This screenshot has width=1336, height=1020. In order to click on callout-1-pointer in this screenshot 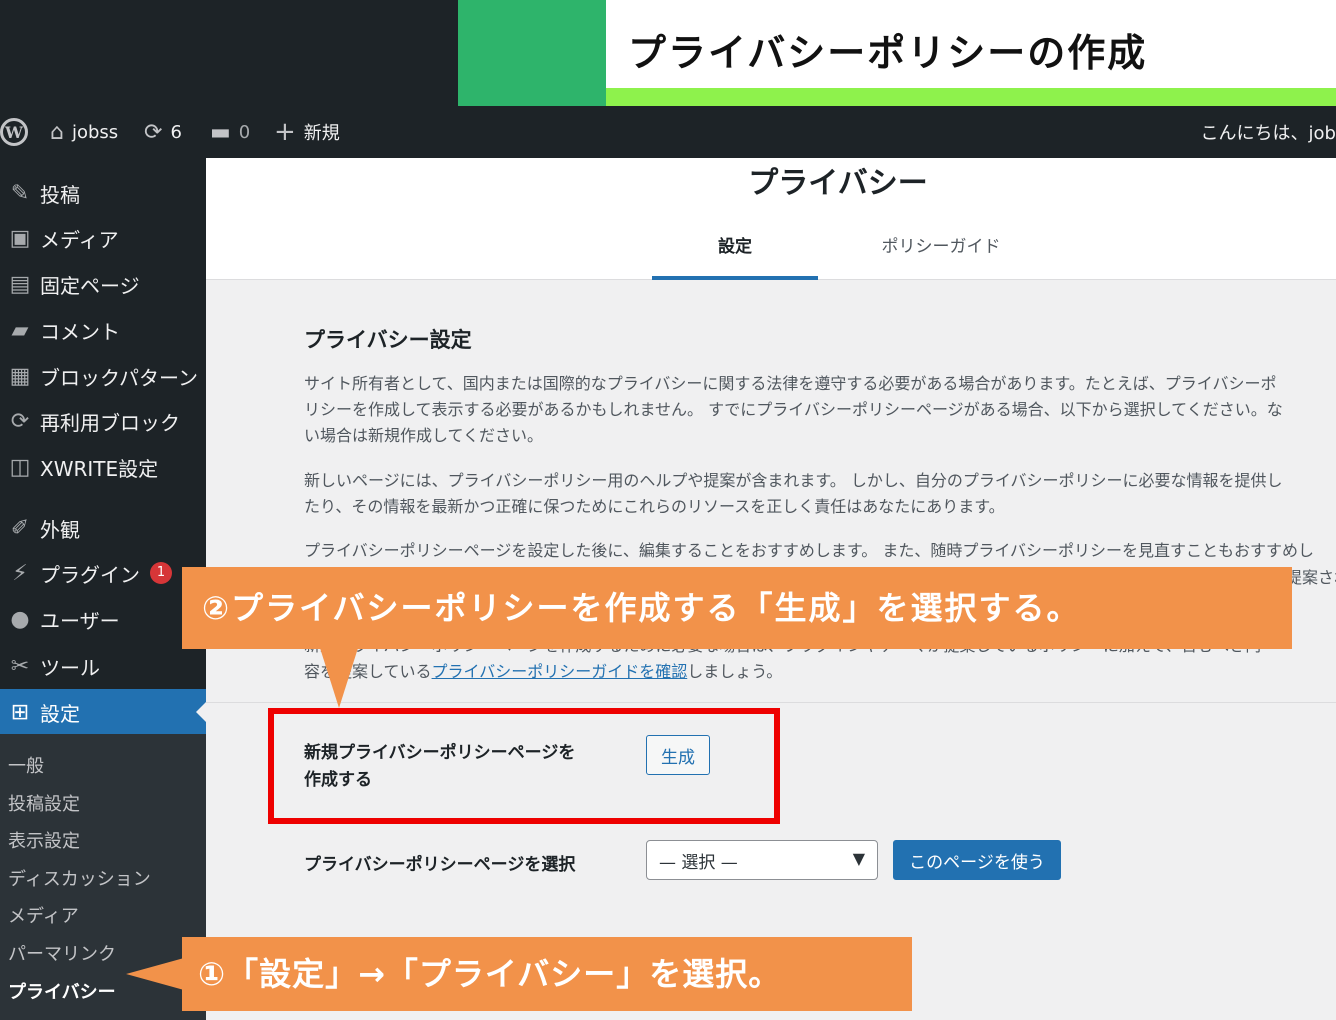, I will do `click(155, 974)`.